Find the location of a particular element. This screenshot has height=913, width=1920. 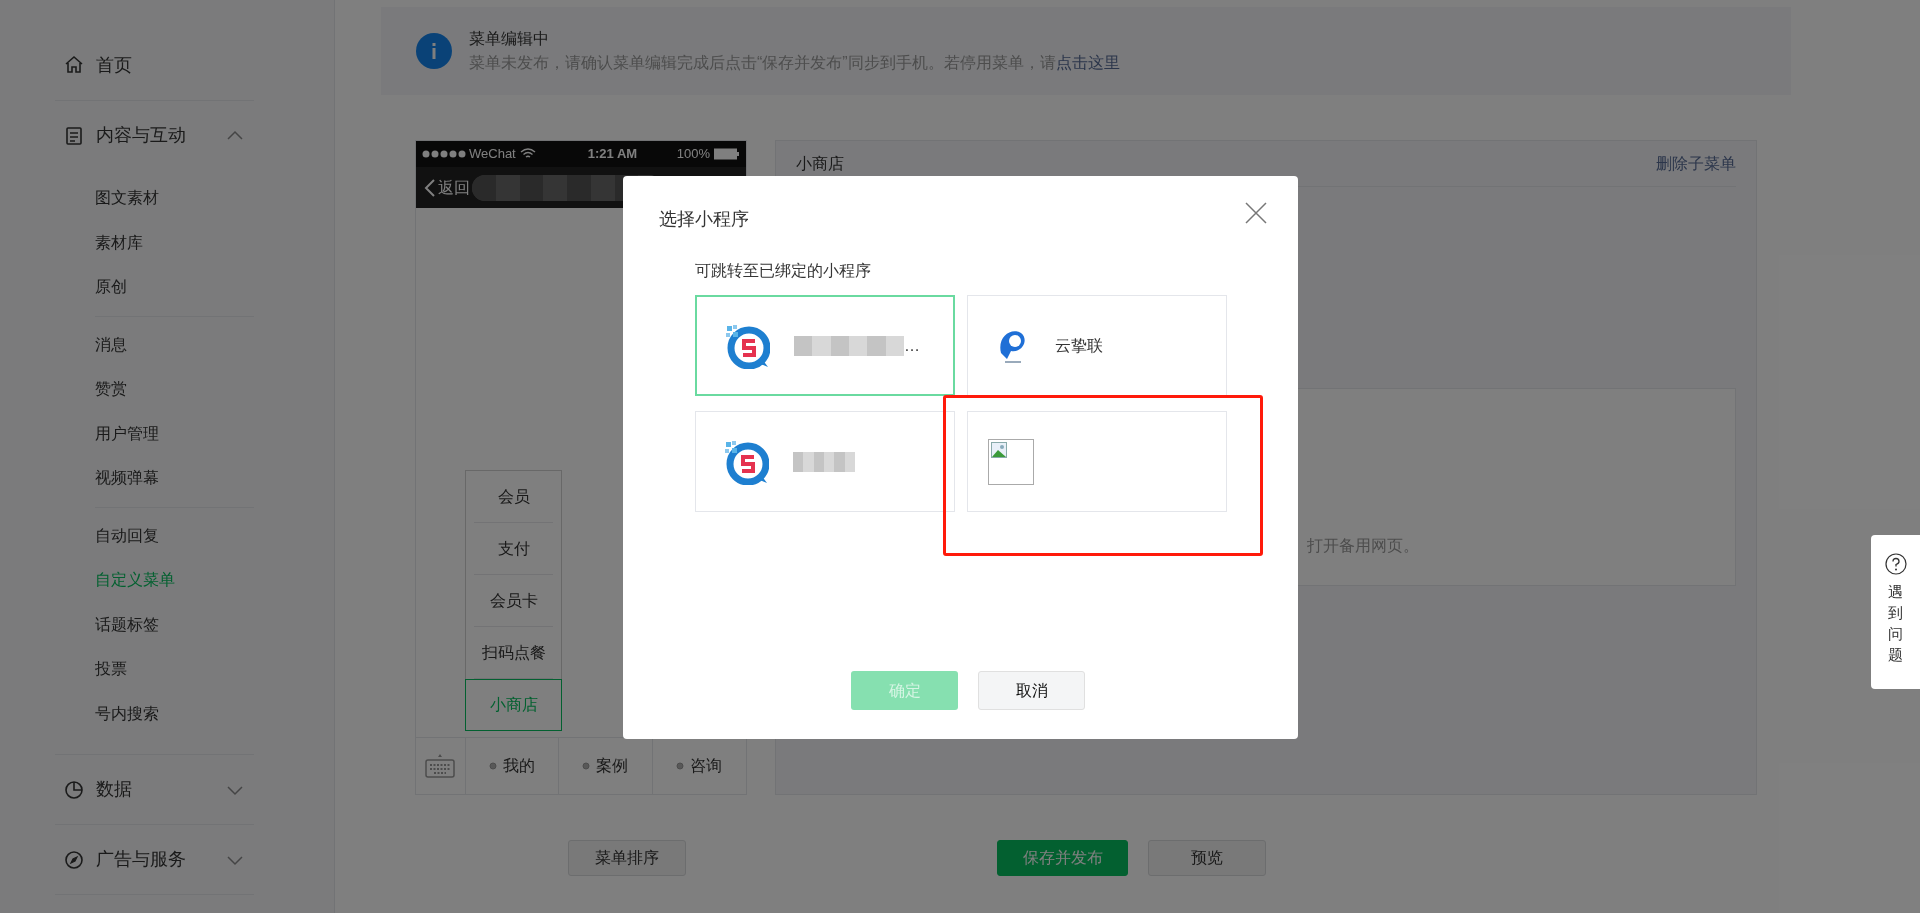

sidebar-item: 用户管理 is located at coordinates (174, 433).